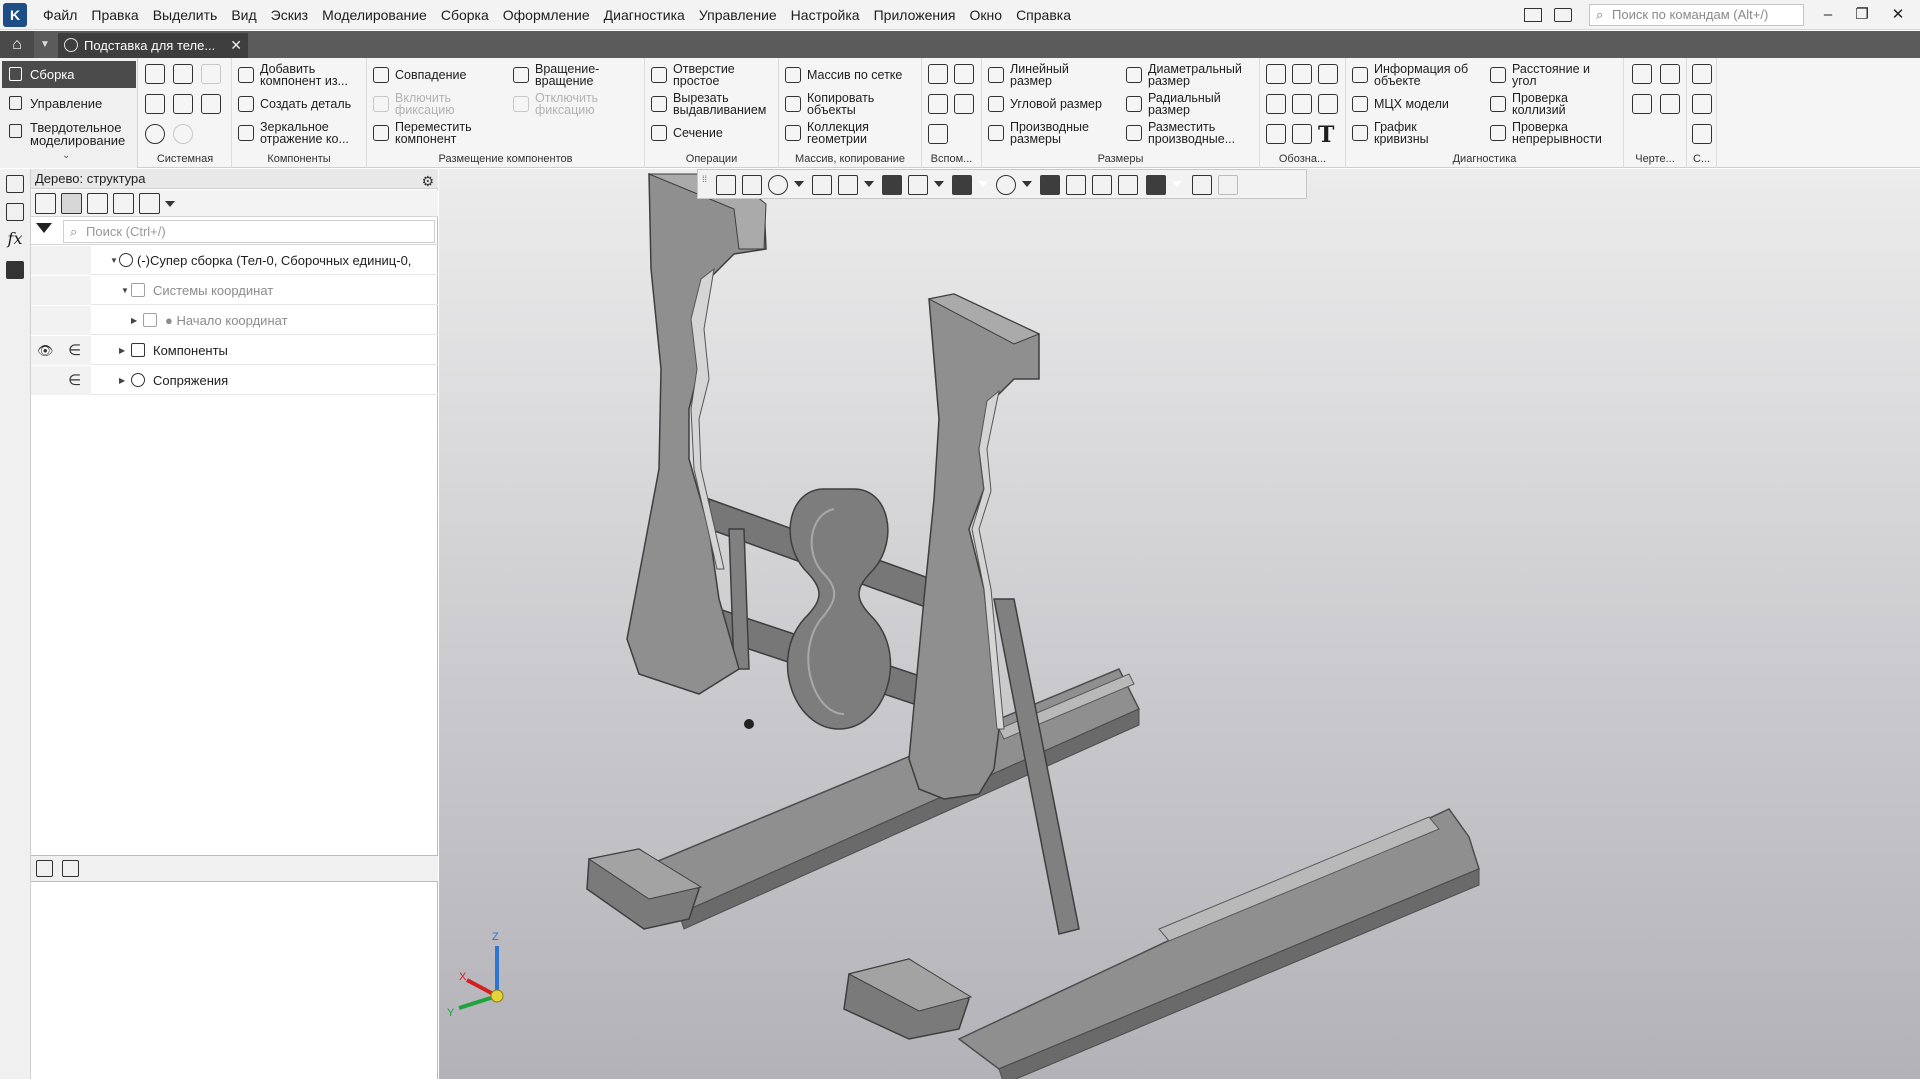 The image size is (1920, 1079). Describe the element at coordinates (938, 104) in the screenshot. I see `aux-line-icon` at that location.